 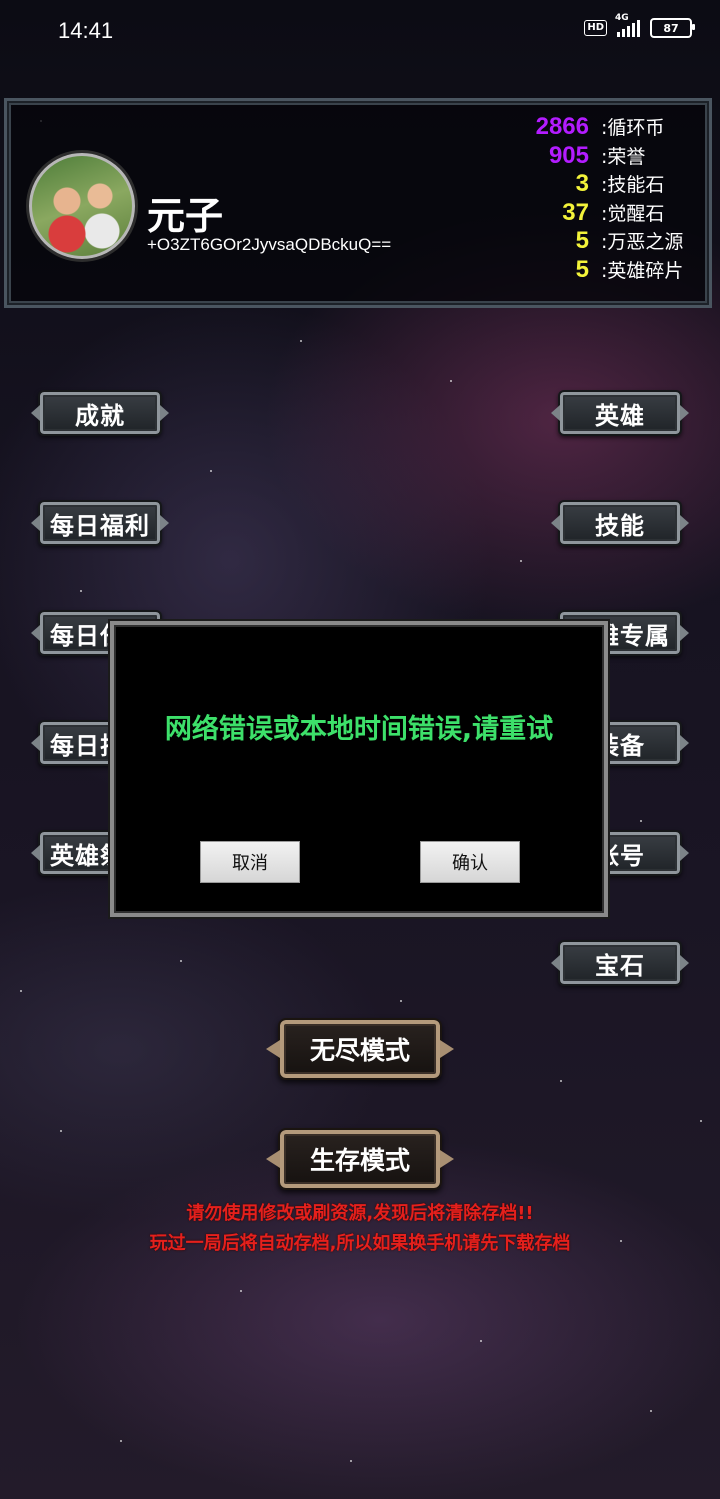 I want to click on hd-icon: HD, so click(x=595, y=28).